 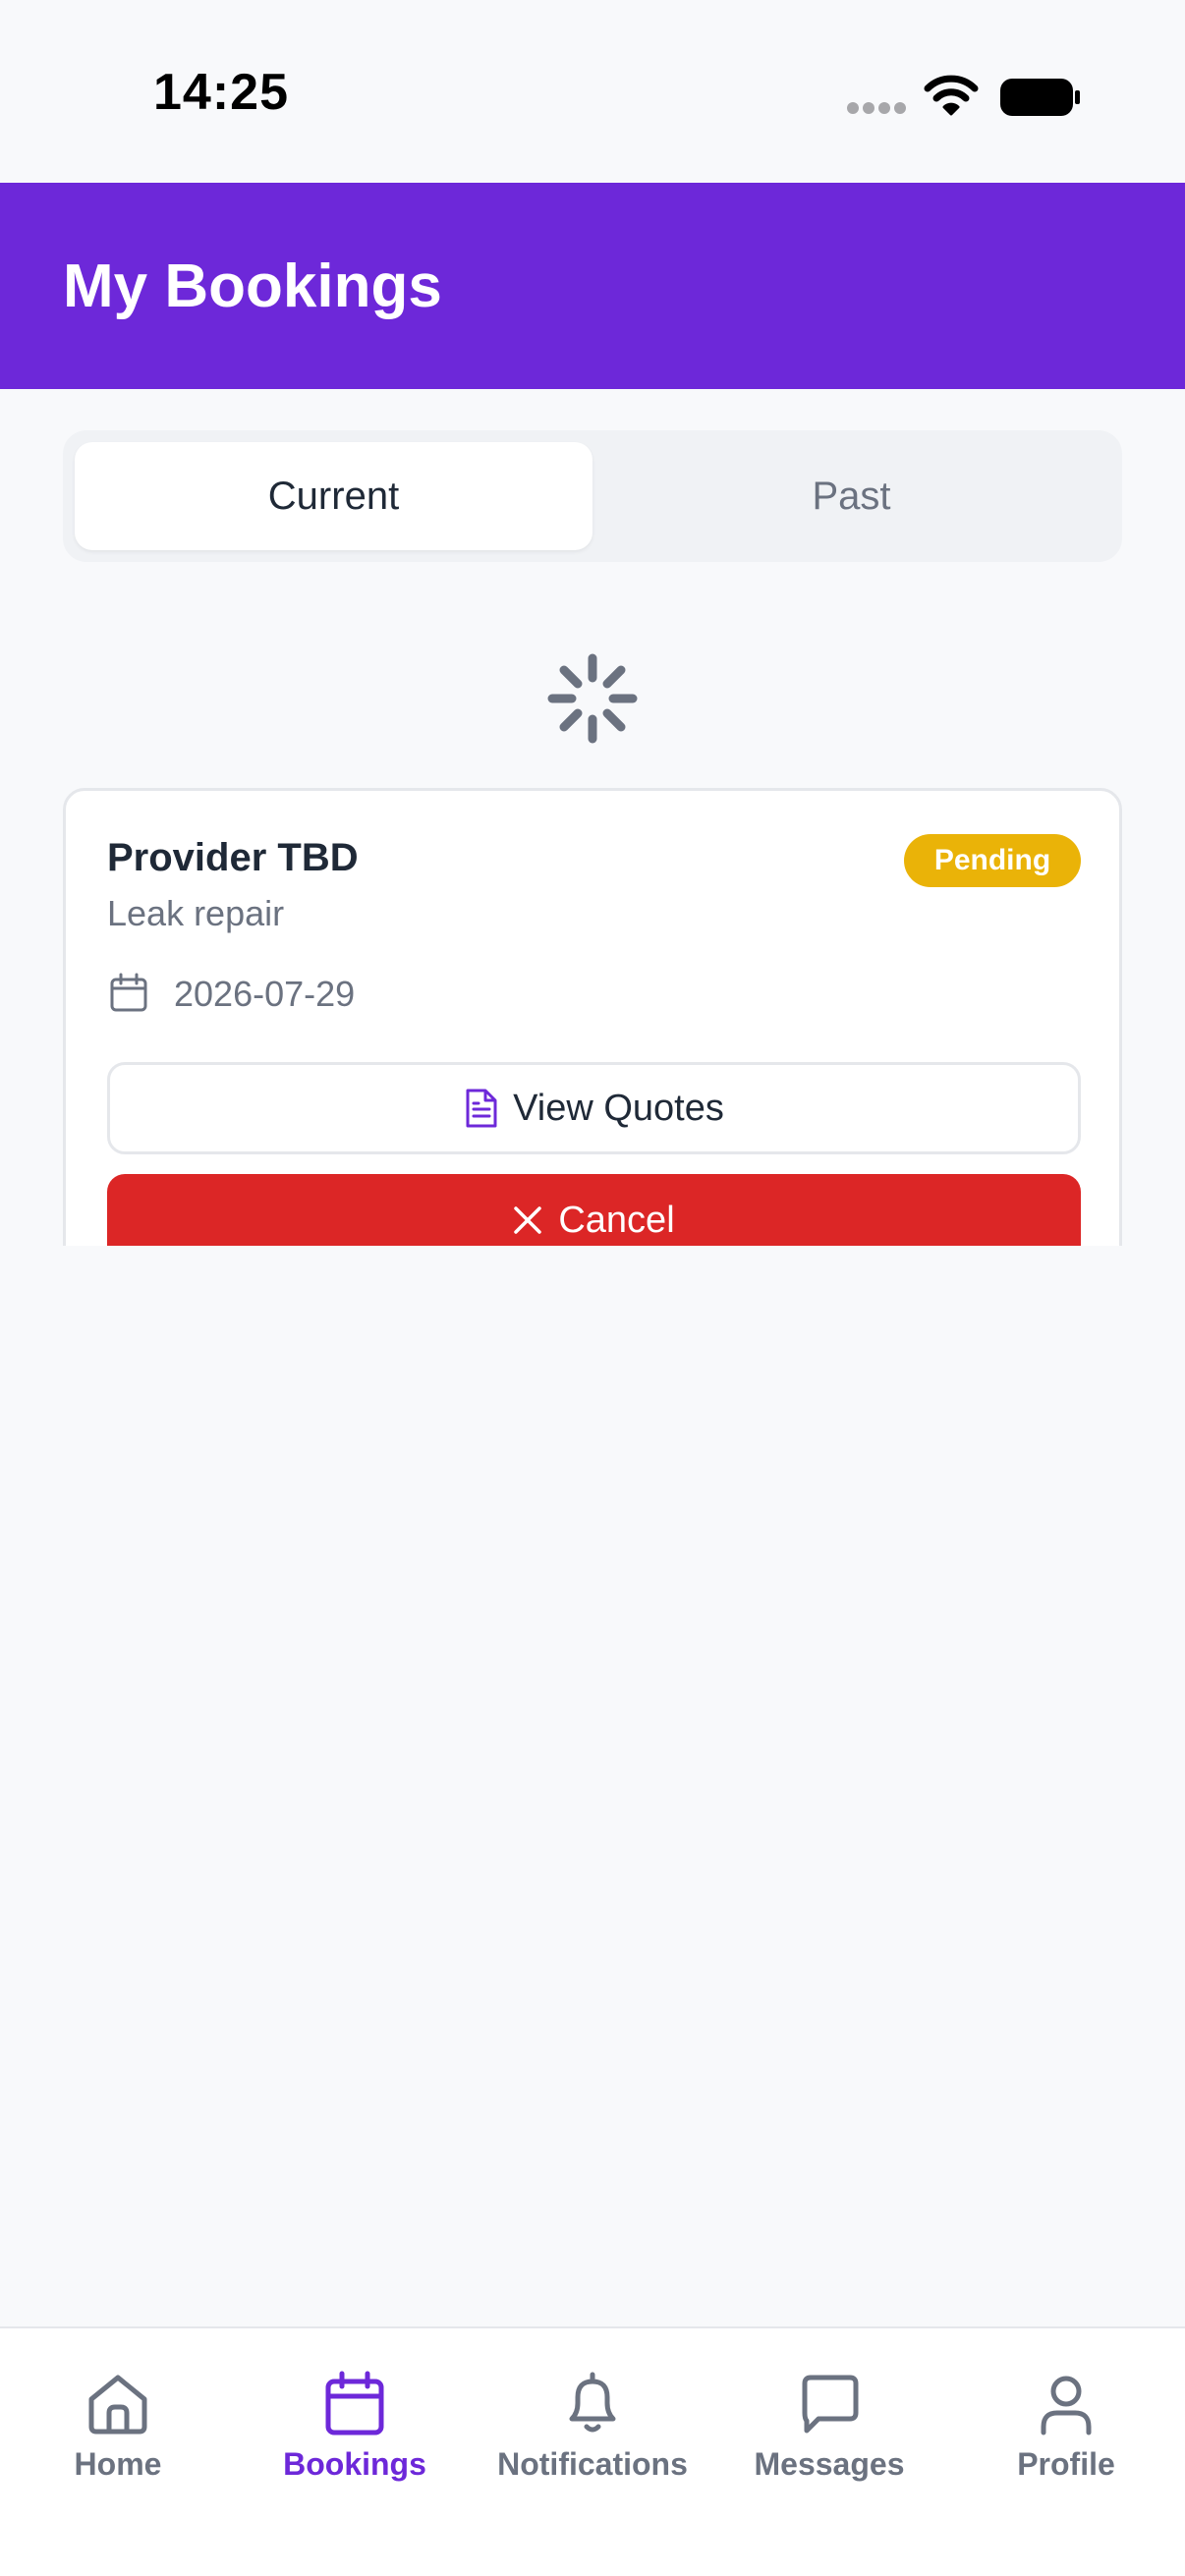 I want to click on service-description: Leak repair, so click(x=196, y=913).